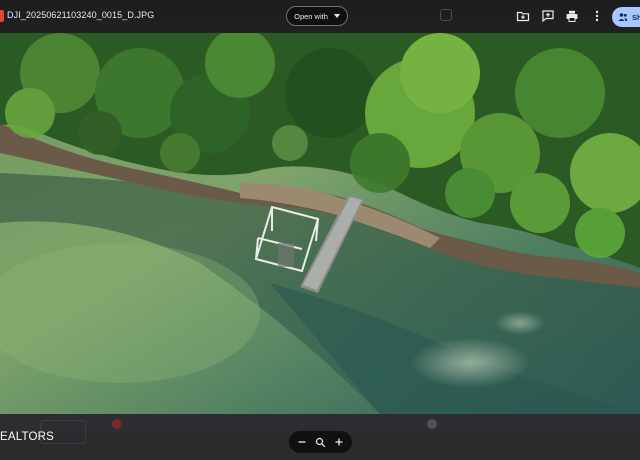 This screenshot has width=640, height=460. Describe the element at coordinates (302, 442) in the screenshot. I see `zoom-out-icon` at that location.